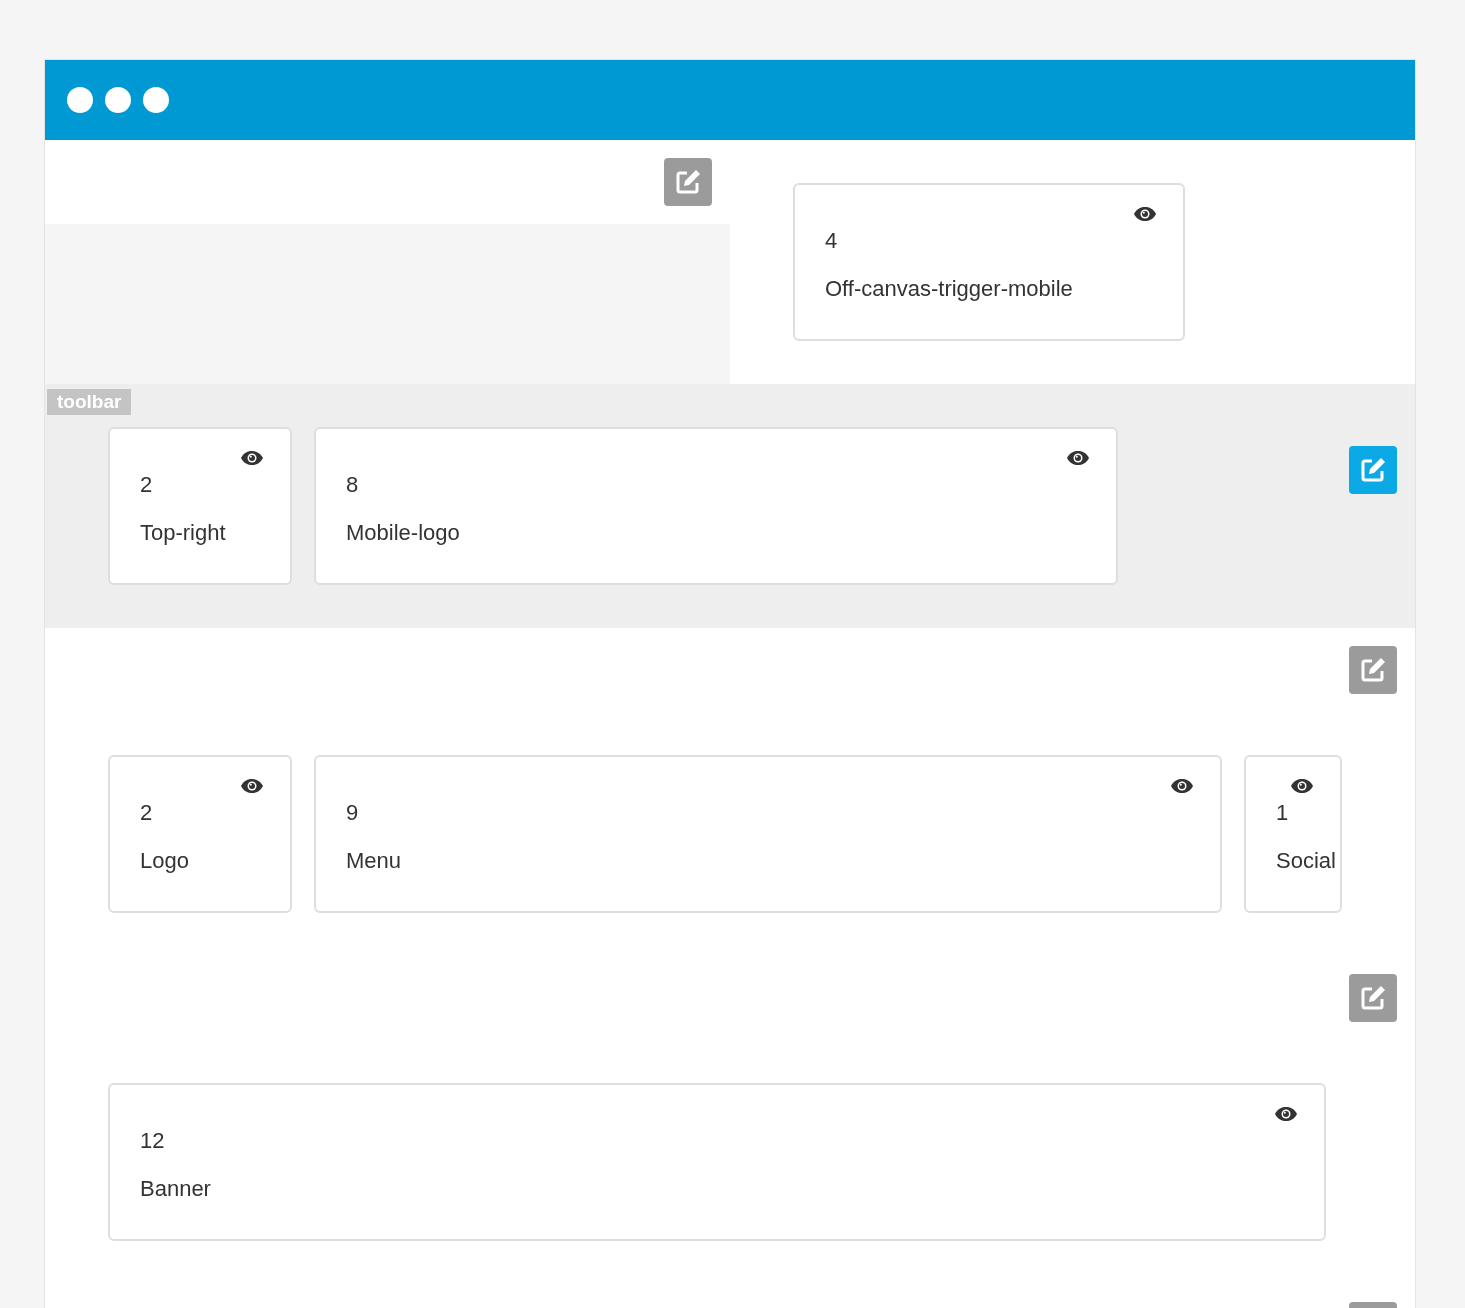 This screenshot has width=1465, height=1308. I want to click on module-name: Banner, so click(175, 1189).